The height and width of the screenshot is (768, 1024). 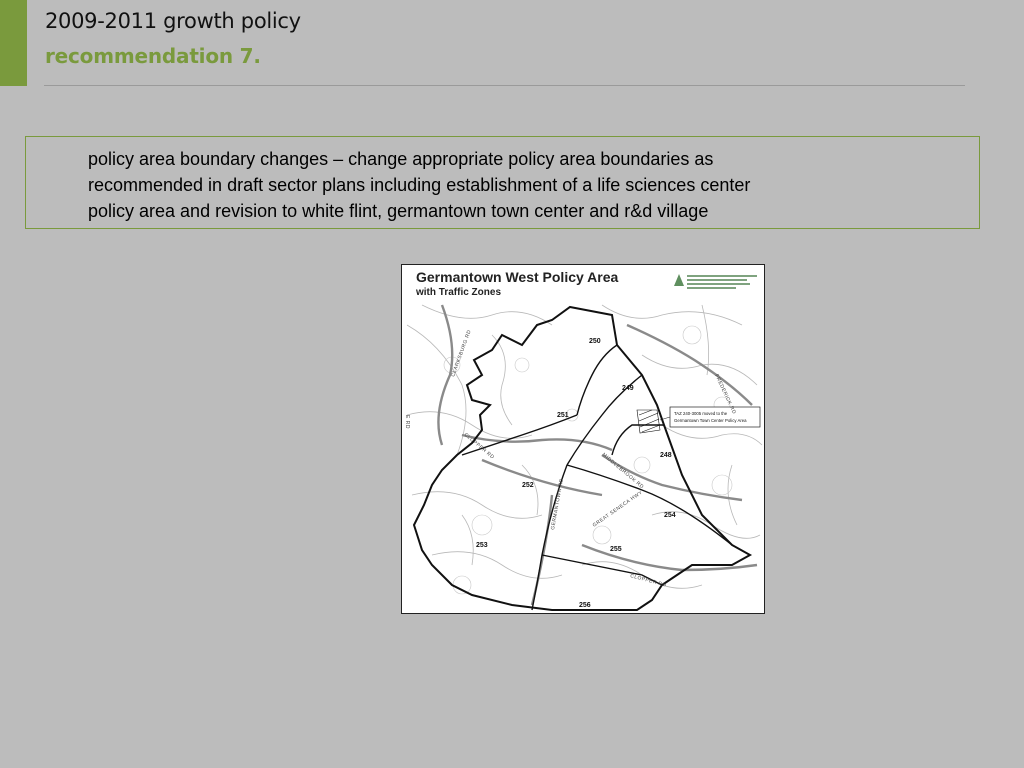 I want to click on map-subtitle: with Traffic Zones, so click(x=459, y=292).